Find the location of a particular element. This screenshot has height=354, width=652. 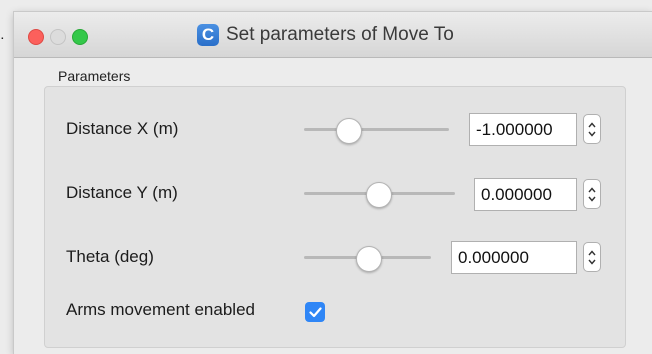

maximize-window-button is located at coordinates (80, 37).